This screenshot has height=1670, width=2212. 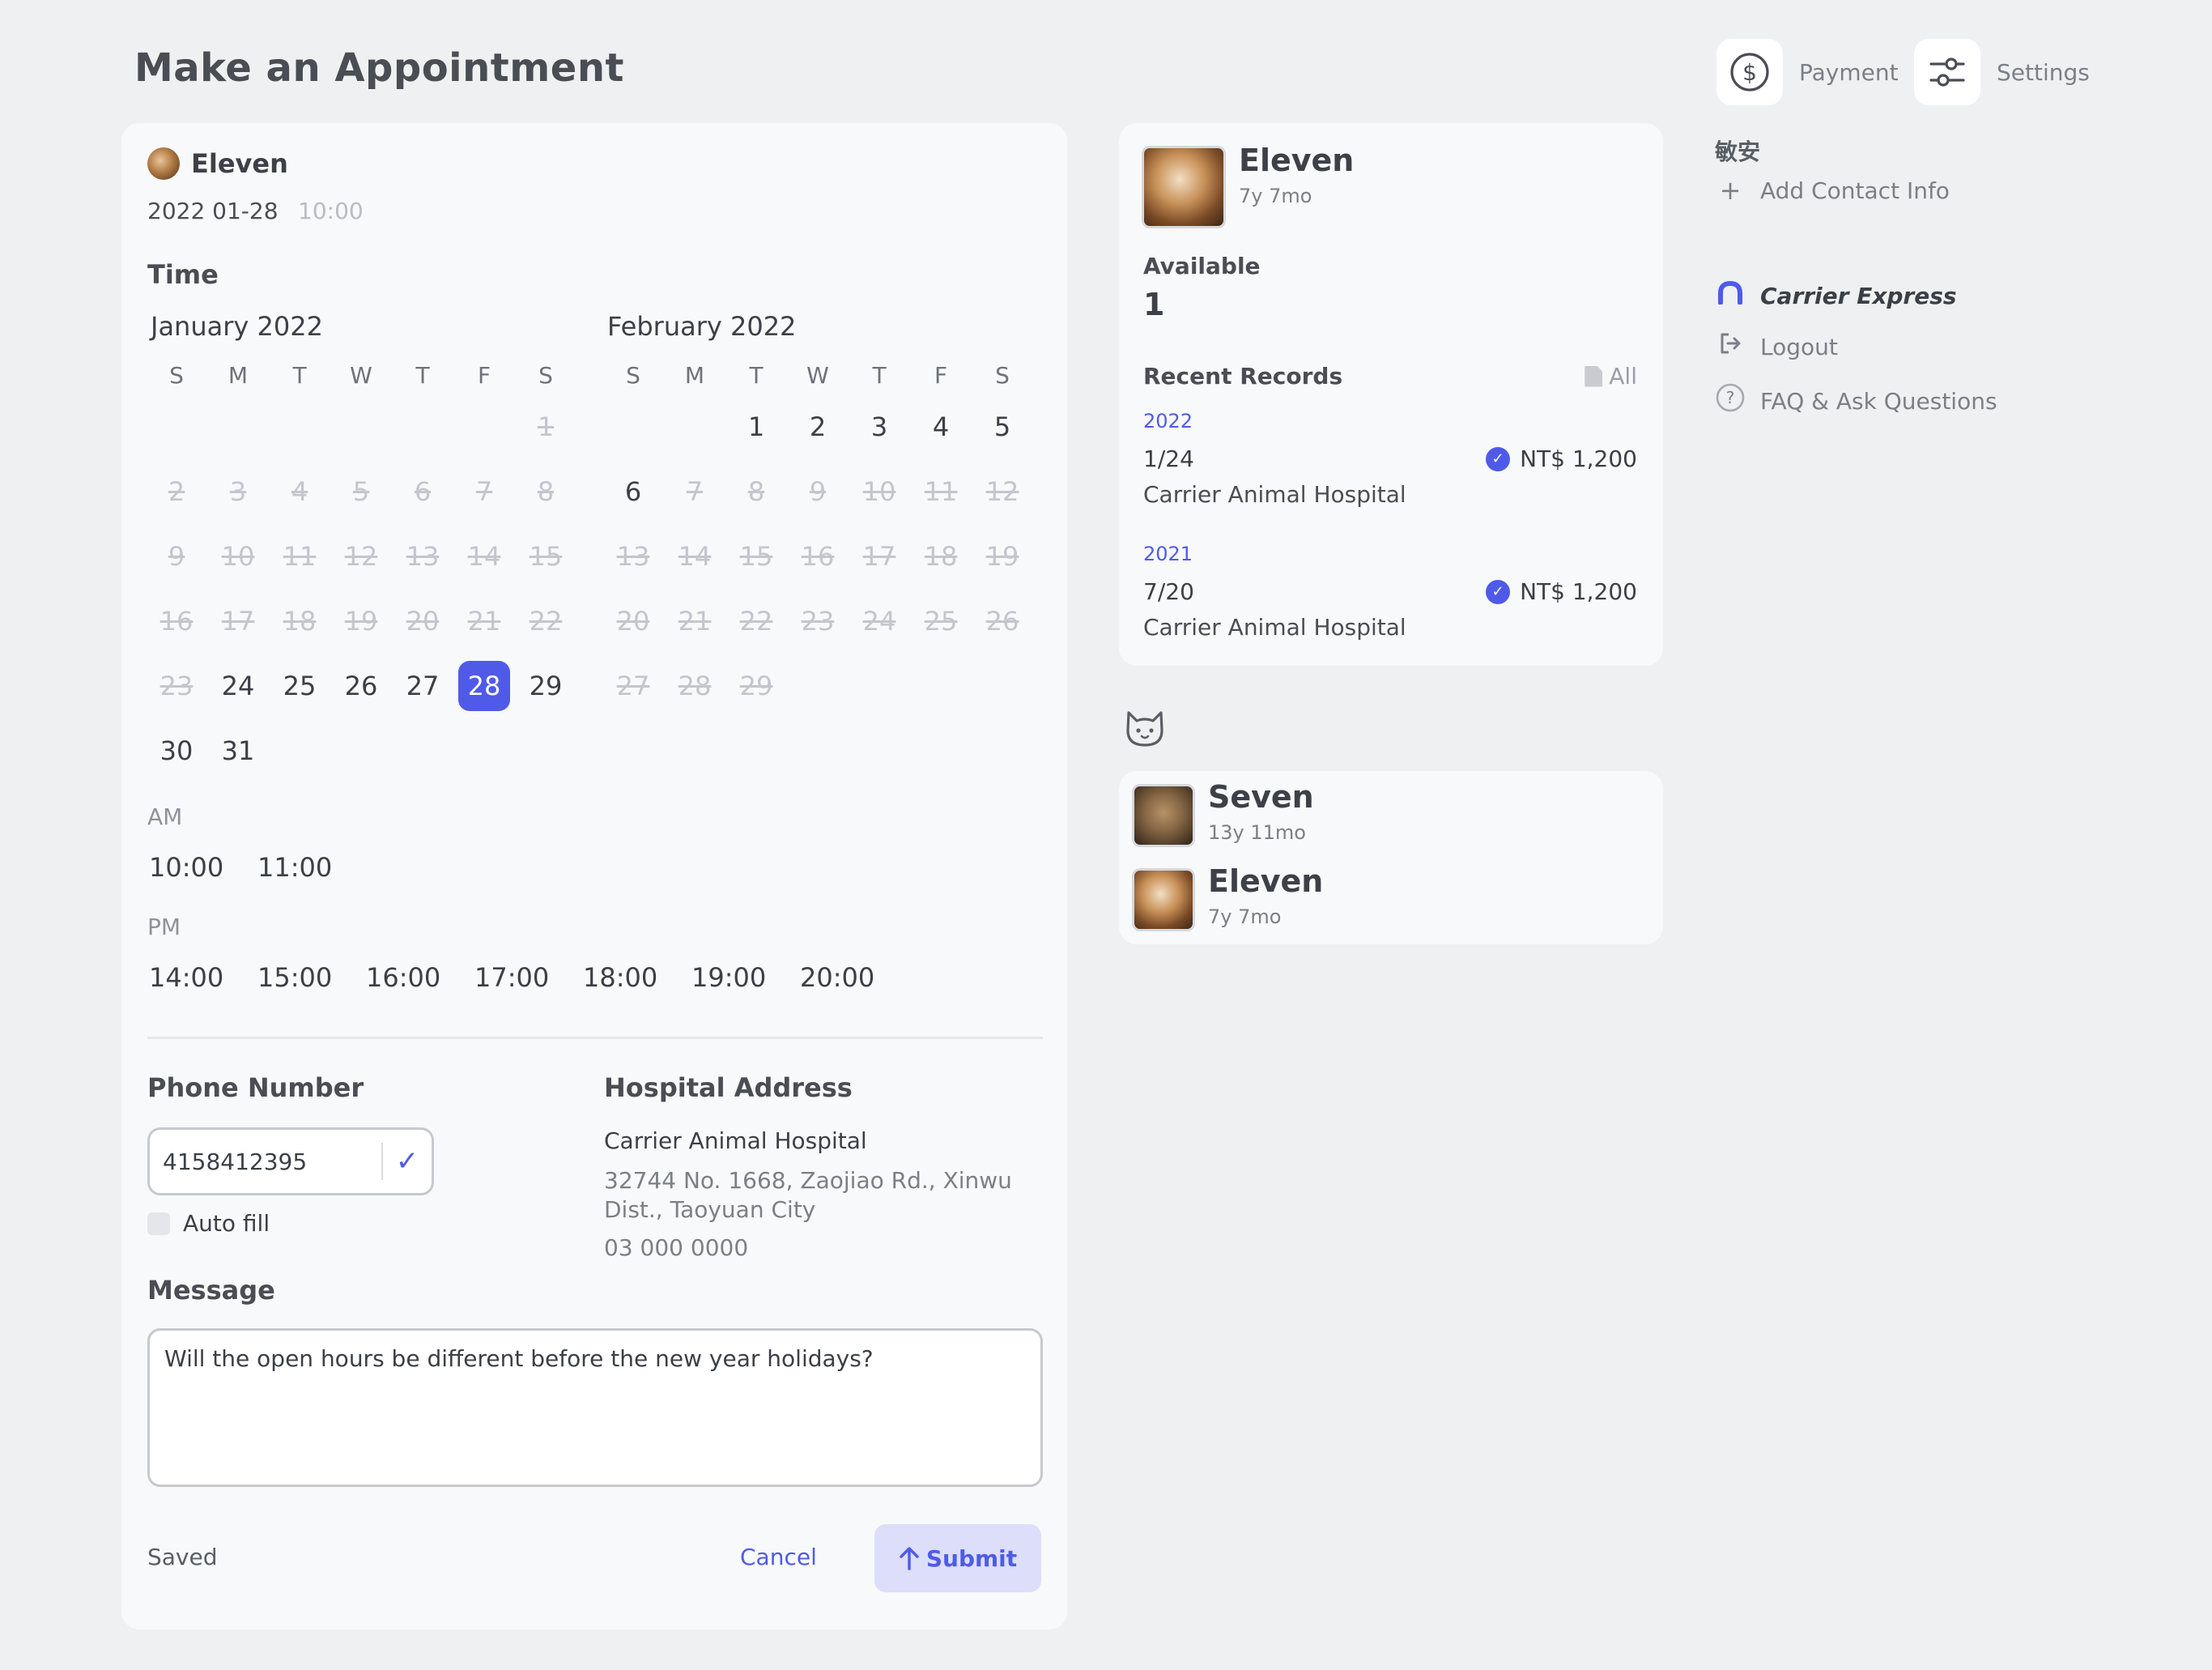 I want to click on record-hospital: Carrier Animal Hospital, so click(x=1274, y=627).